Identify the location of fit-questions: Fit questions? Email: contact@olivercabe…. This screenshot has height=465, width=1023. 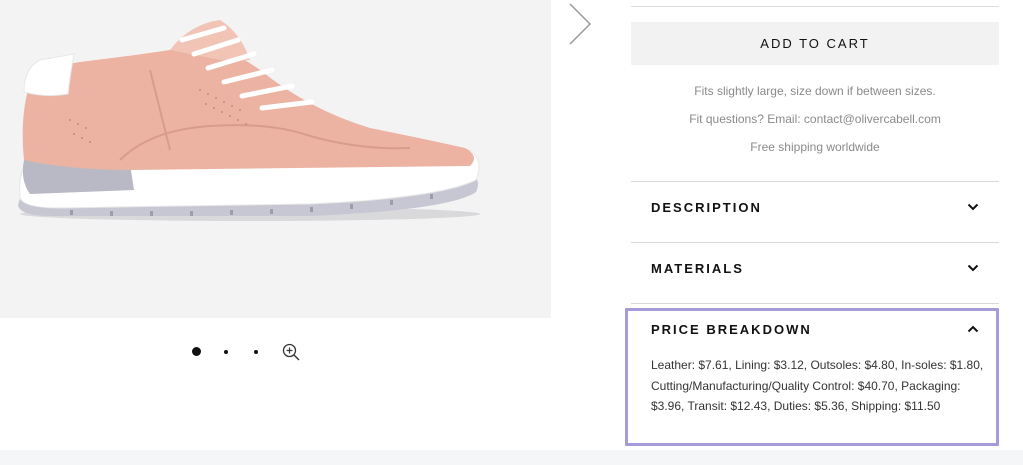
(815, 119).